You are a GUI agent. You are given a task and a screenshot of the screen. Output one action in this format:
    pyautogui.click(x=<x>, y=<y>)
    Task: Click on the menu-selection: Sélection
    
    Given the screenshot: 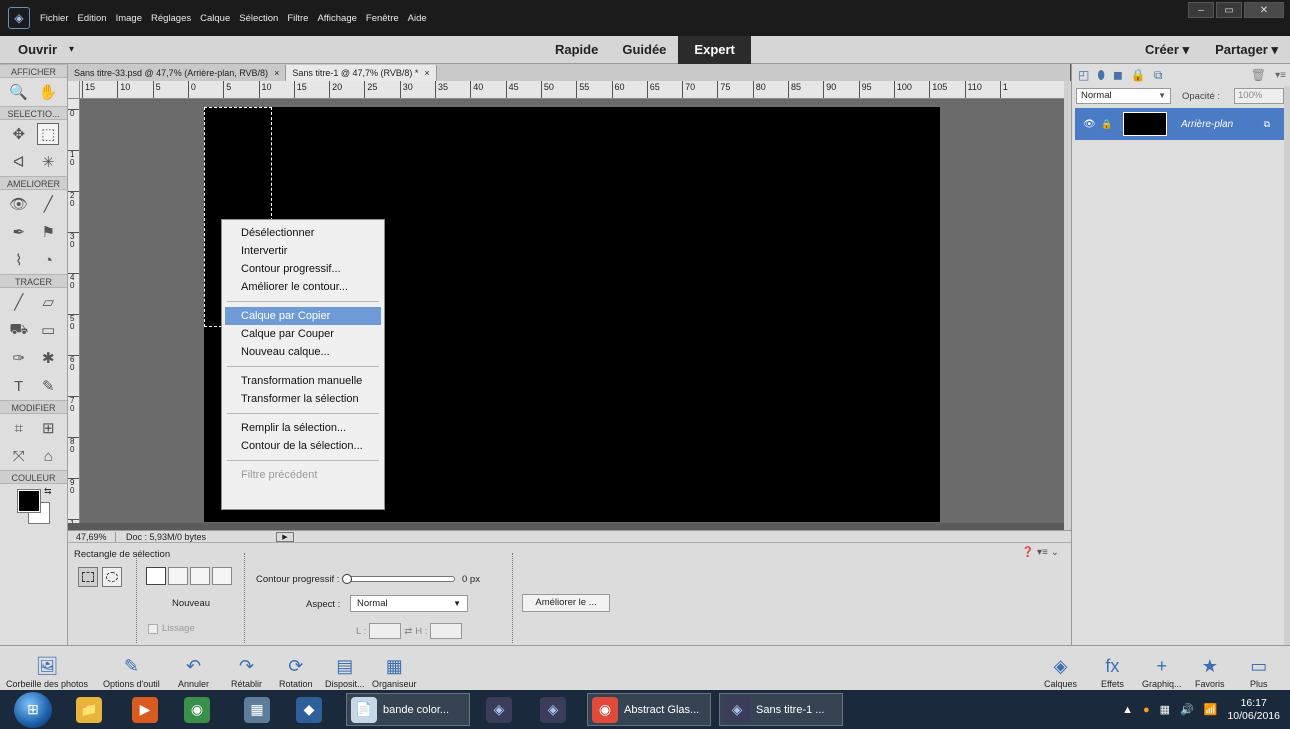 What is the action you would take?
    pyautogui.click(x=258, y=18)
    